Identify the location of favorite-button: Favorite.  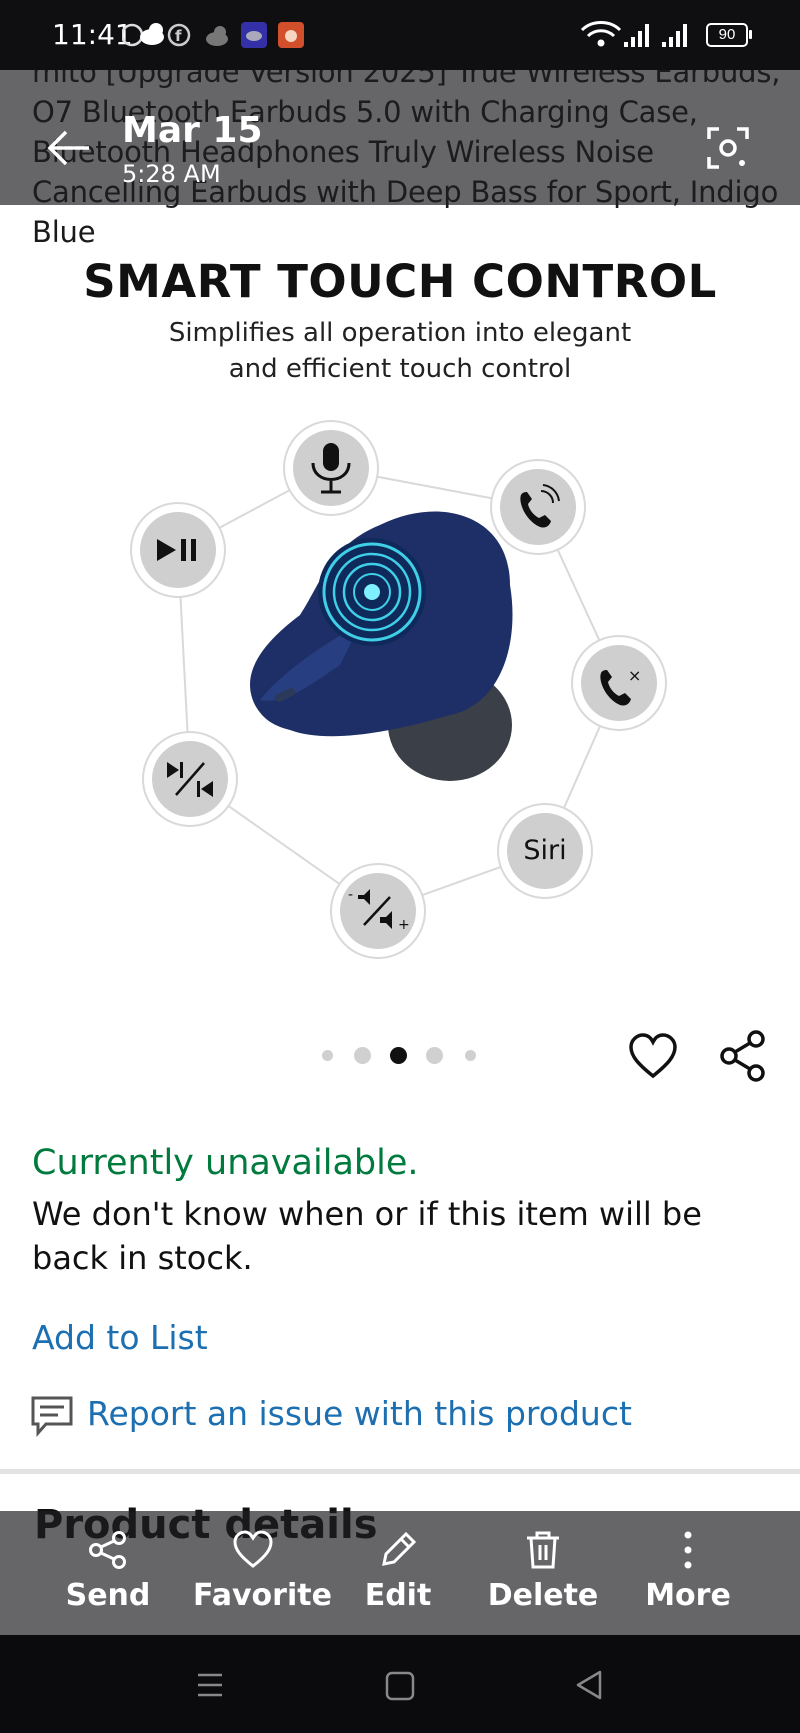
(262, 1577).